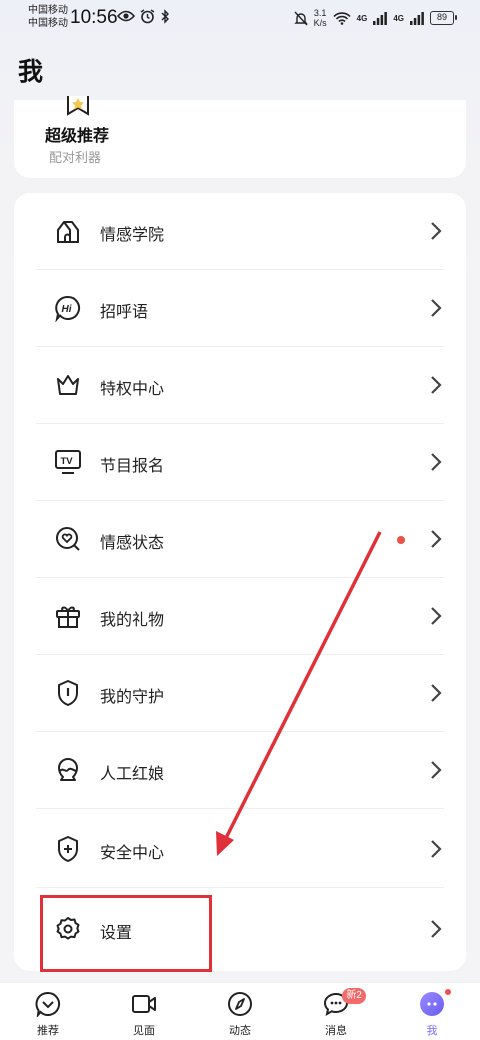 The height and width of the screenshot is (1040, 480). What do you see at coordinates (240, 693) in the screenshot?
I see `menu-item-my-guardian: 我的守护` at bounding box center [240, 693].